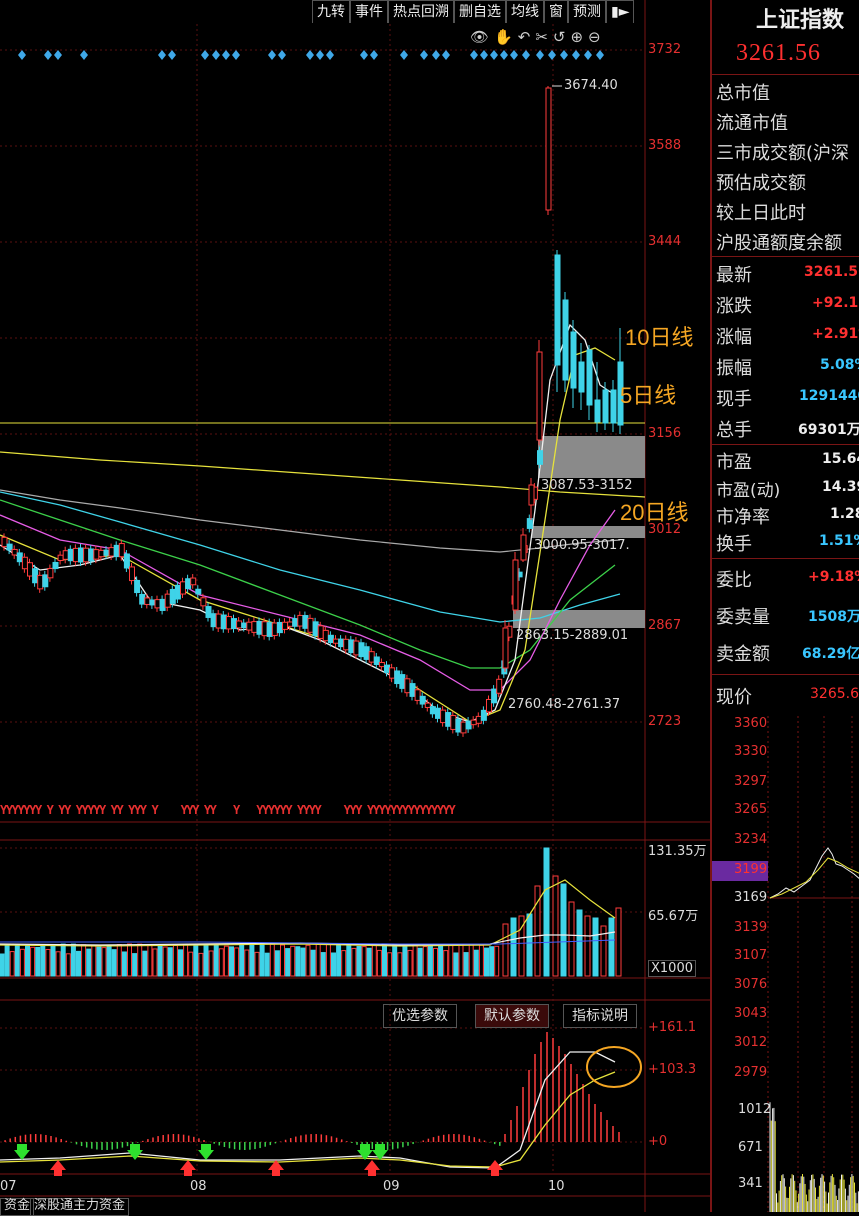  I want to click on toolbar-hotspot-review: 热点回溯, so click(421, 11).